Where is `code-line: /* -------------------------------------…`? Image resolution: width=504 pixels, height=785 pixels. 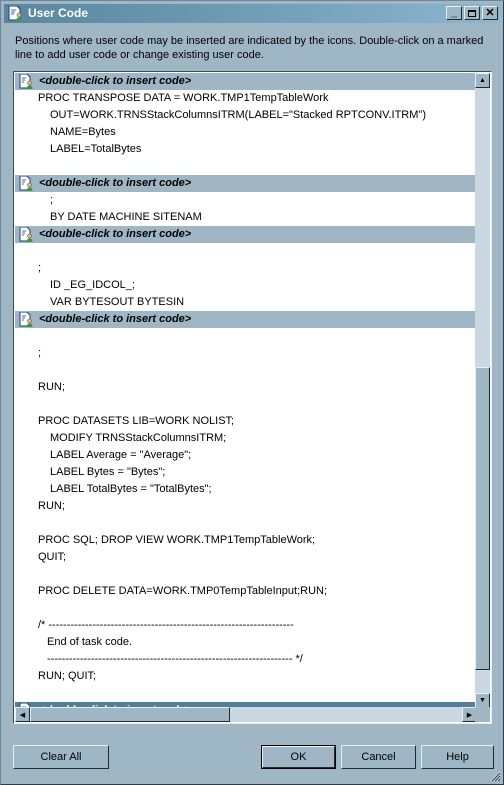
code-line: /* -------------------------------------… is located at coordinates (246, 625).